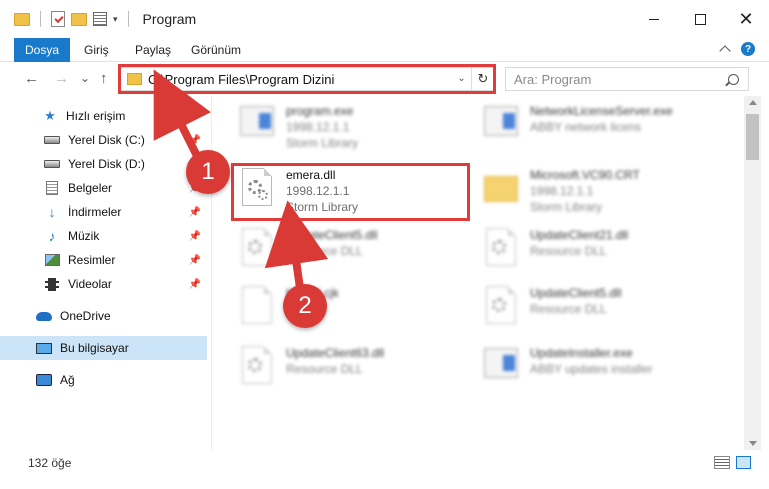 This screenshot has width=769, height=489. What do you see at coordinates (296, 246) in the screenshot?
I see `arrow-to-file` at bounding box center [296, 246].